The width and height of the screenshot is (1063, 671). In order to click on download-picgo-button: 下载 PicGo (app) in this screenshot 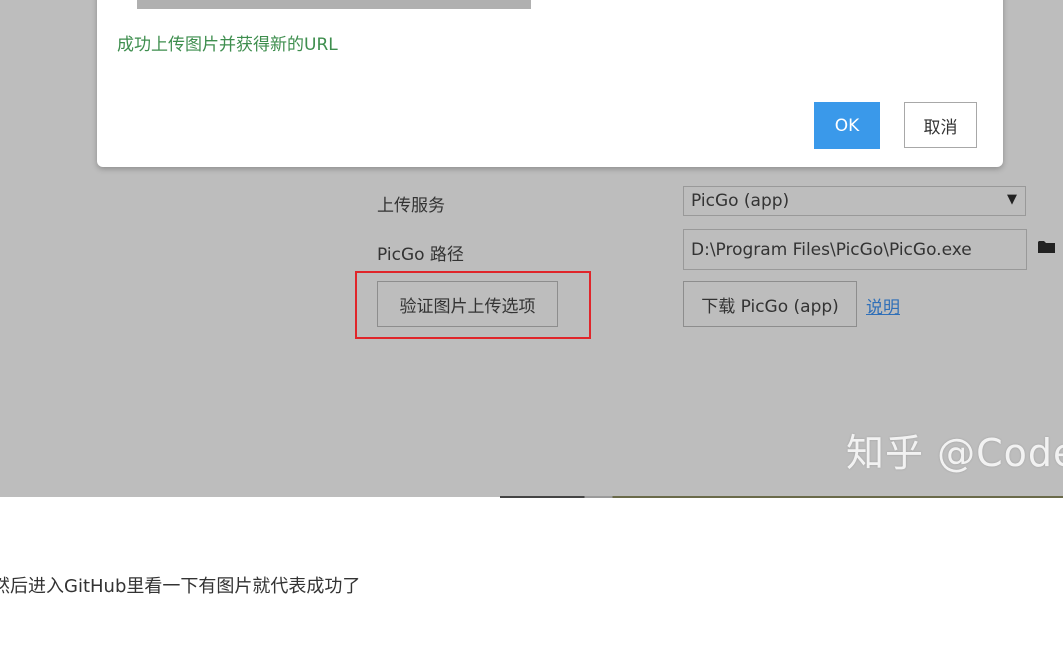, I will do `click(770, 304)`.